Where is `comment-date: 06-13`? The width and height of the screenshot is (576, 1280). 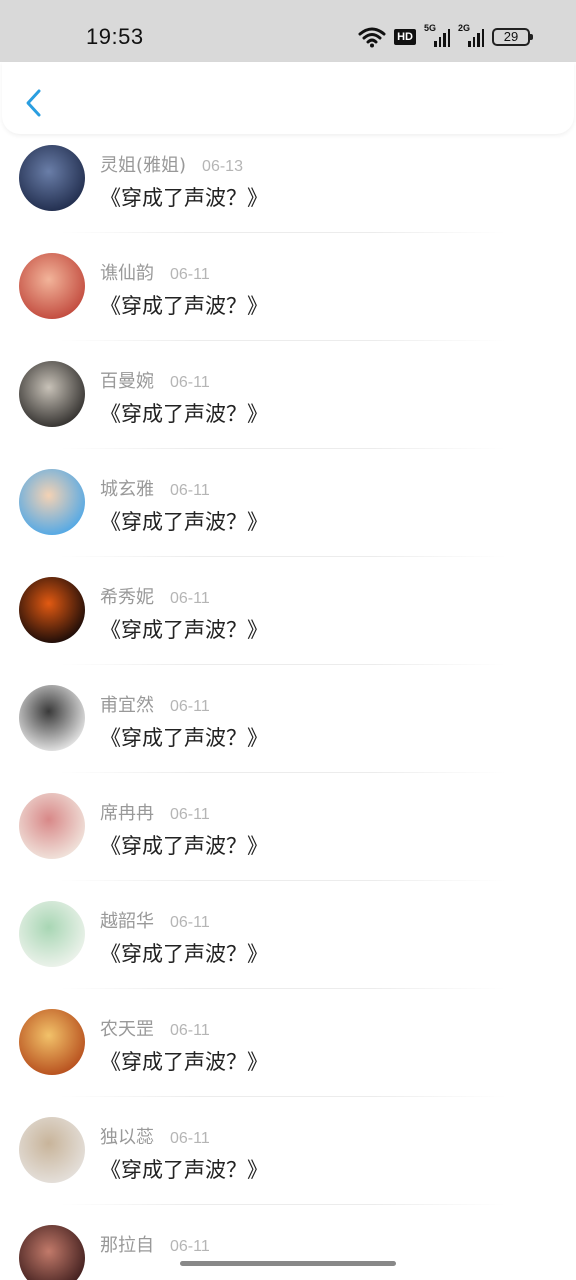
comment-date: 06-13 is located at coordinates (222, 166).